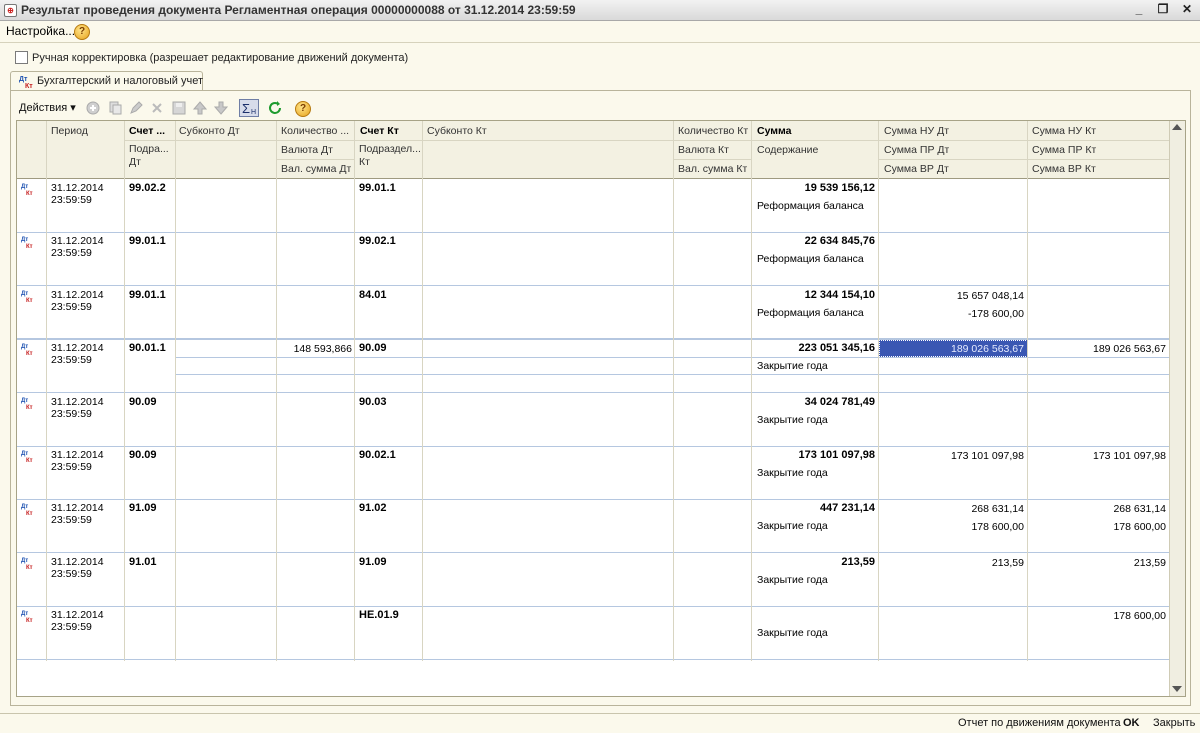 Image resolution: width=1200 pixels, height=733 pixels. I want to click on cell-account-dt: 91.09, so click(143, 508).